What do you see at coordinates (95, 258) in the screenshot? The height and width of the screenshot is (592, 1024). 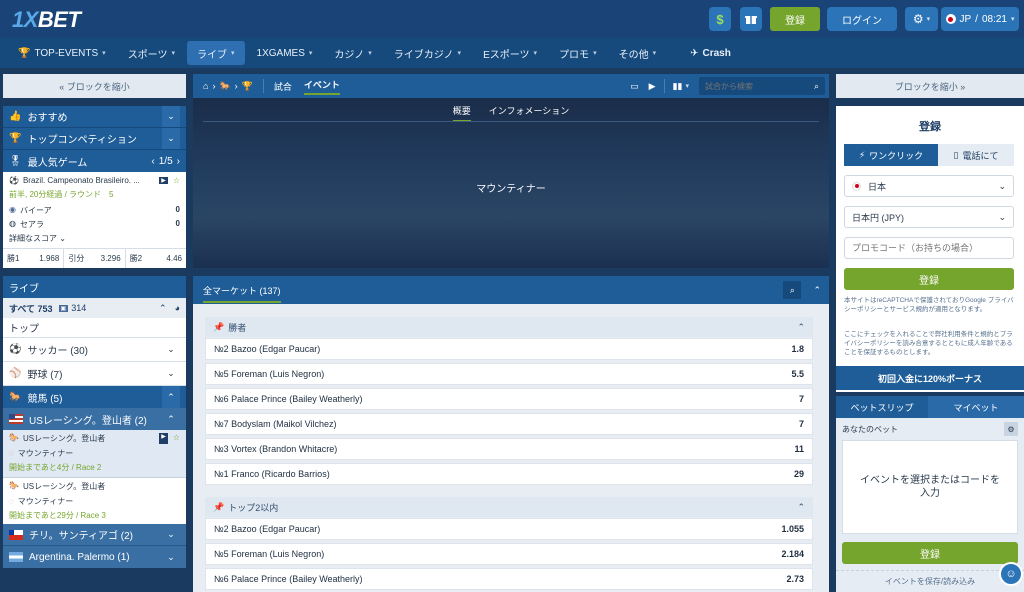 I see `odd-button-x: 引分 3.296` at bounding box center [95, 258].